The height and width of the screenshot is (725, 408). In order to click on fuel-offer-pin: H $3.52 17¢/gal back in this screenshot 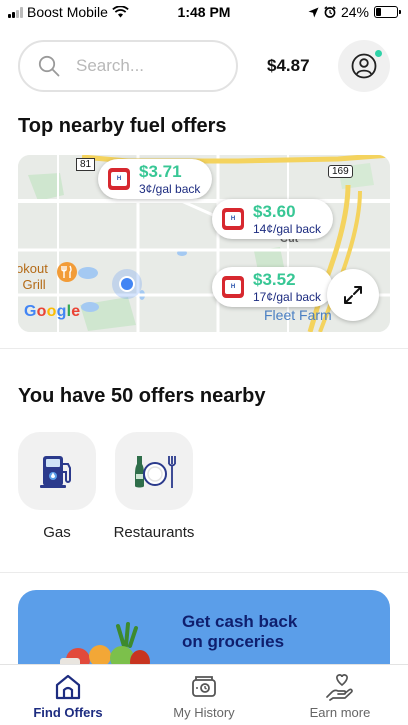, I will do `click(273, 287)`.